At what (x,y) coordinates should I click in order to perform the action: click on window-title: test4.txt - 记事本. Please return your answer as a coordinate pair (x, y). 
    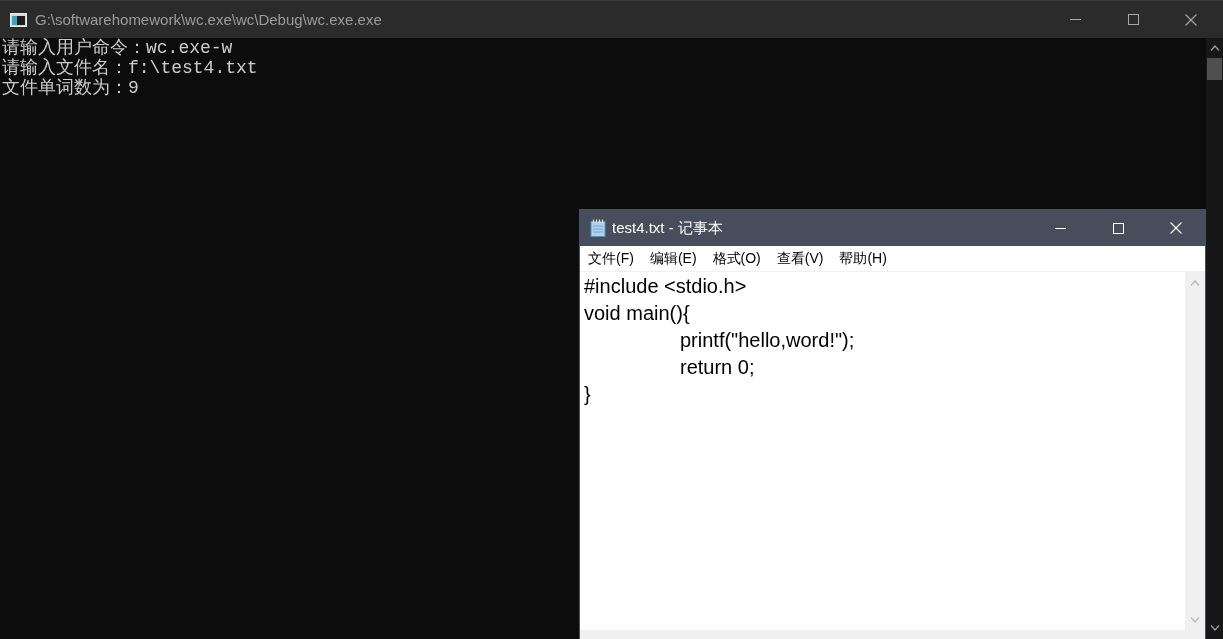
    Looking at the image, I should click on (667, 228).